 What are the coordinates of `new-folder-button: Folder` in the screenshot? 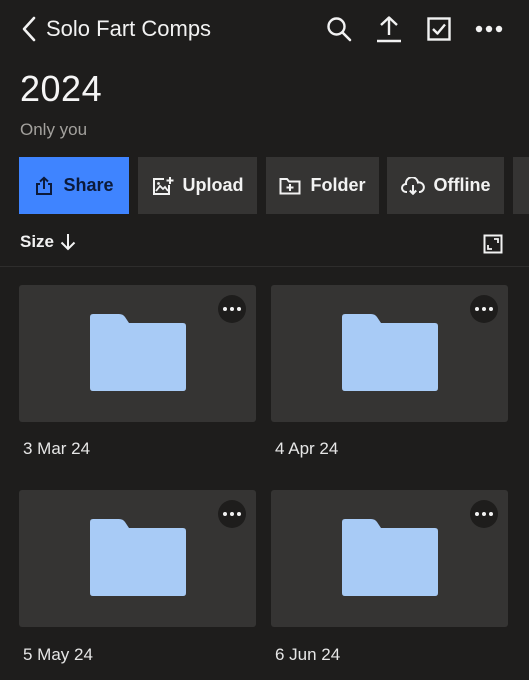 It's located at (322, 185).